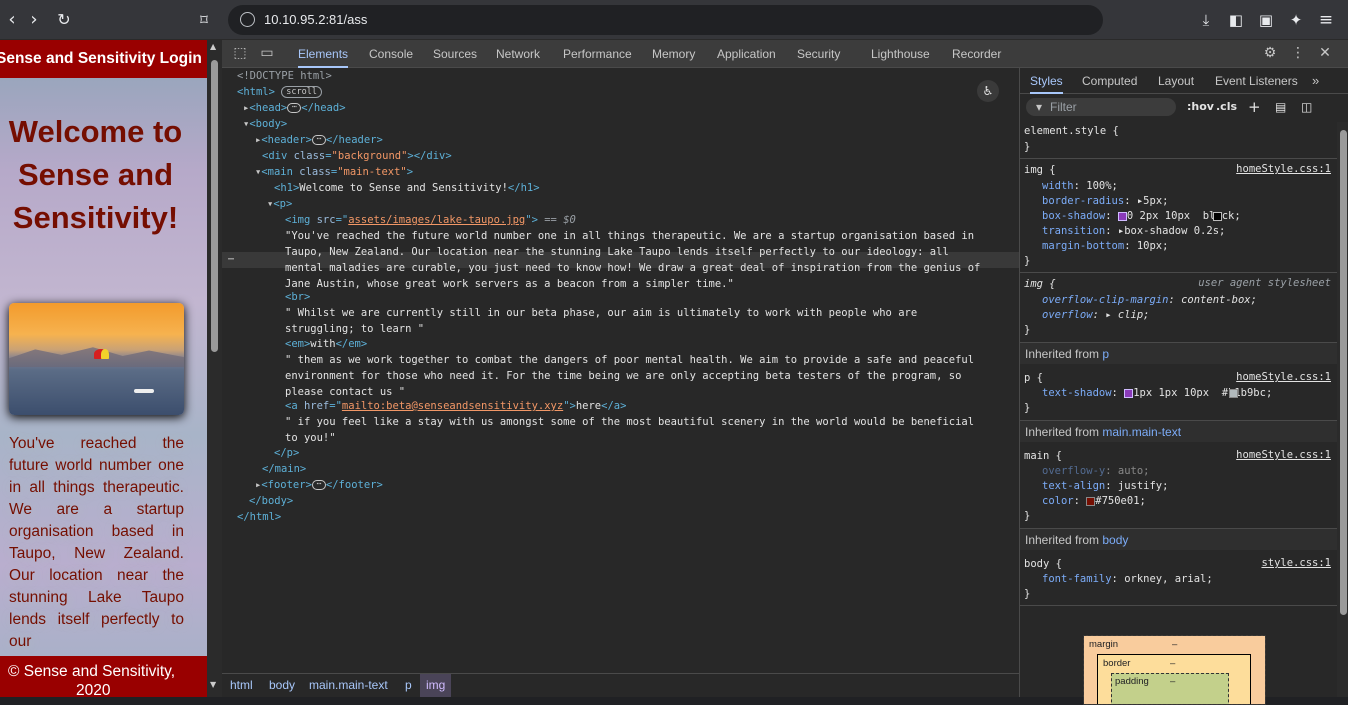  What do you see at coordinates (1326, 20) in the screenshot?
I see `menu-icon: ≡` at bounding box center [1326, 20].